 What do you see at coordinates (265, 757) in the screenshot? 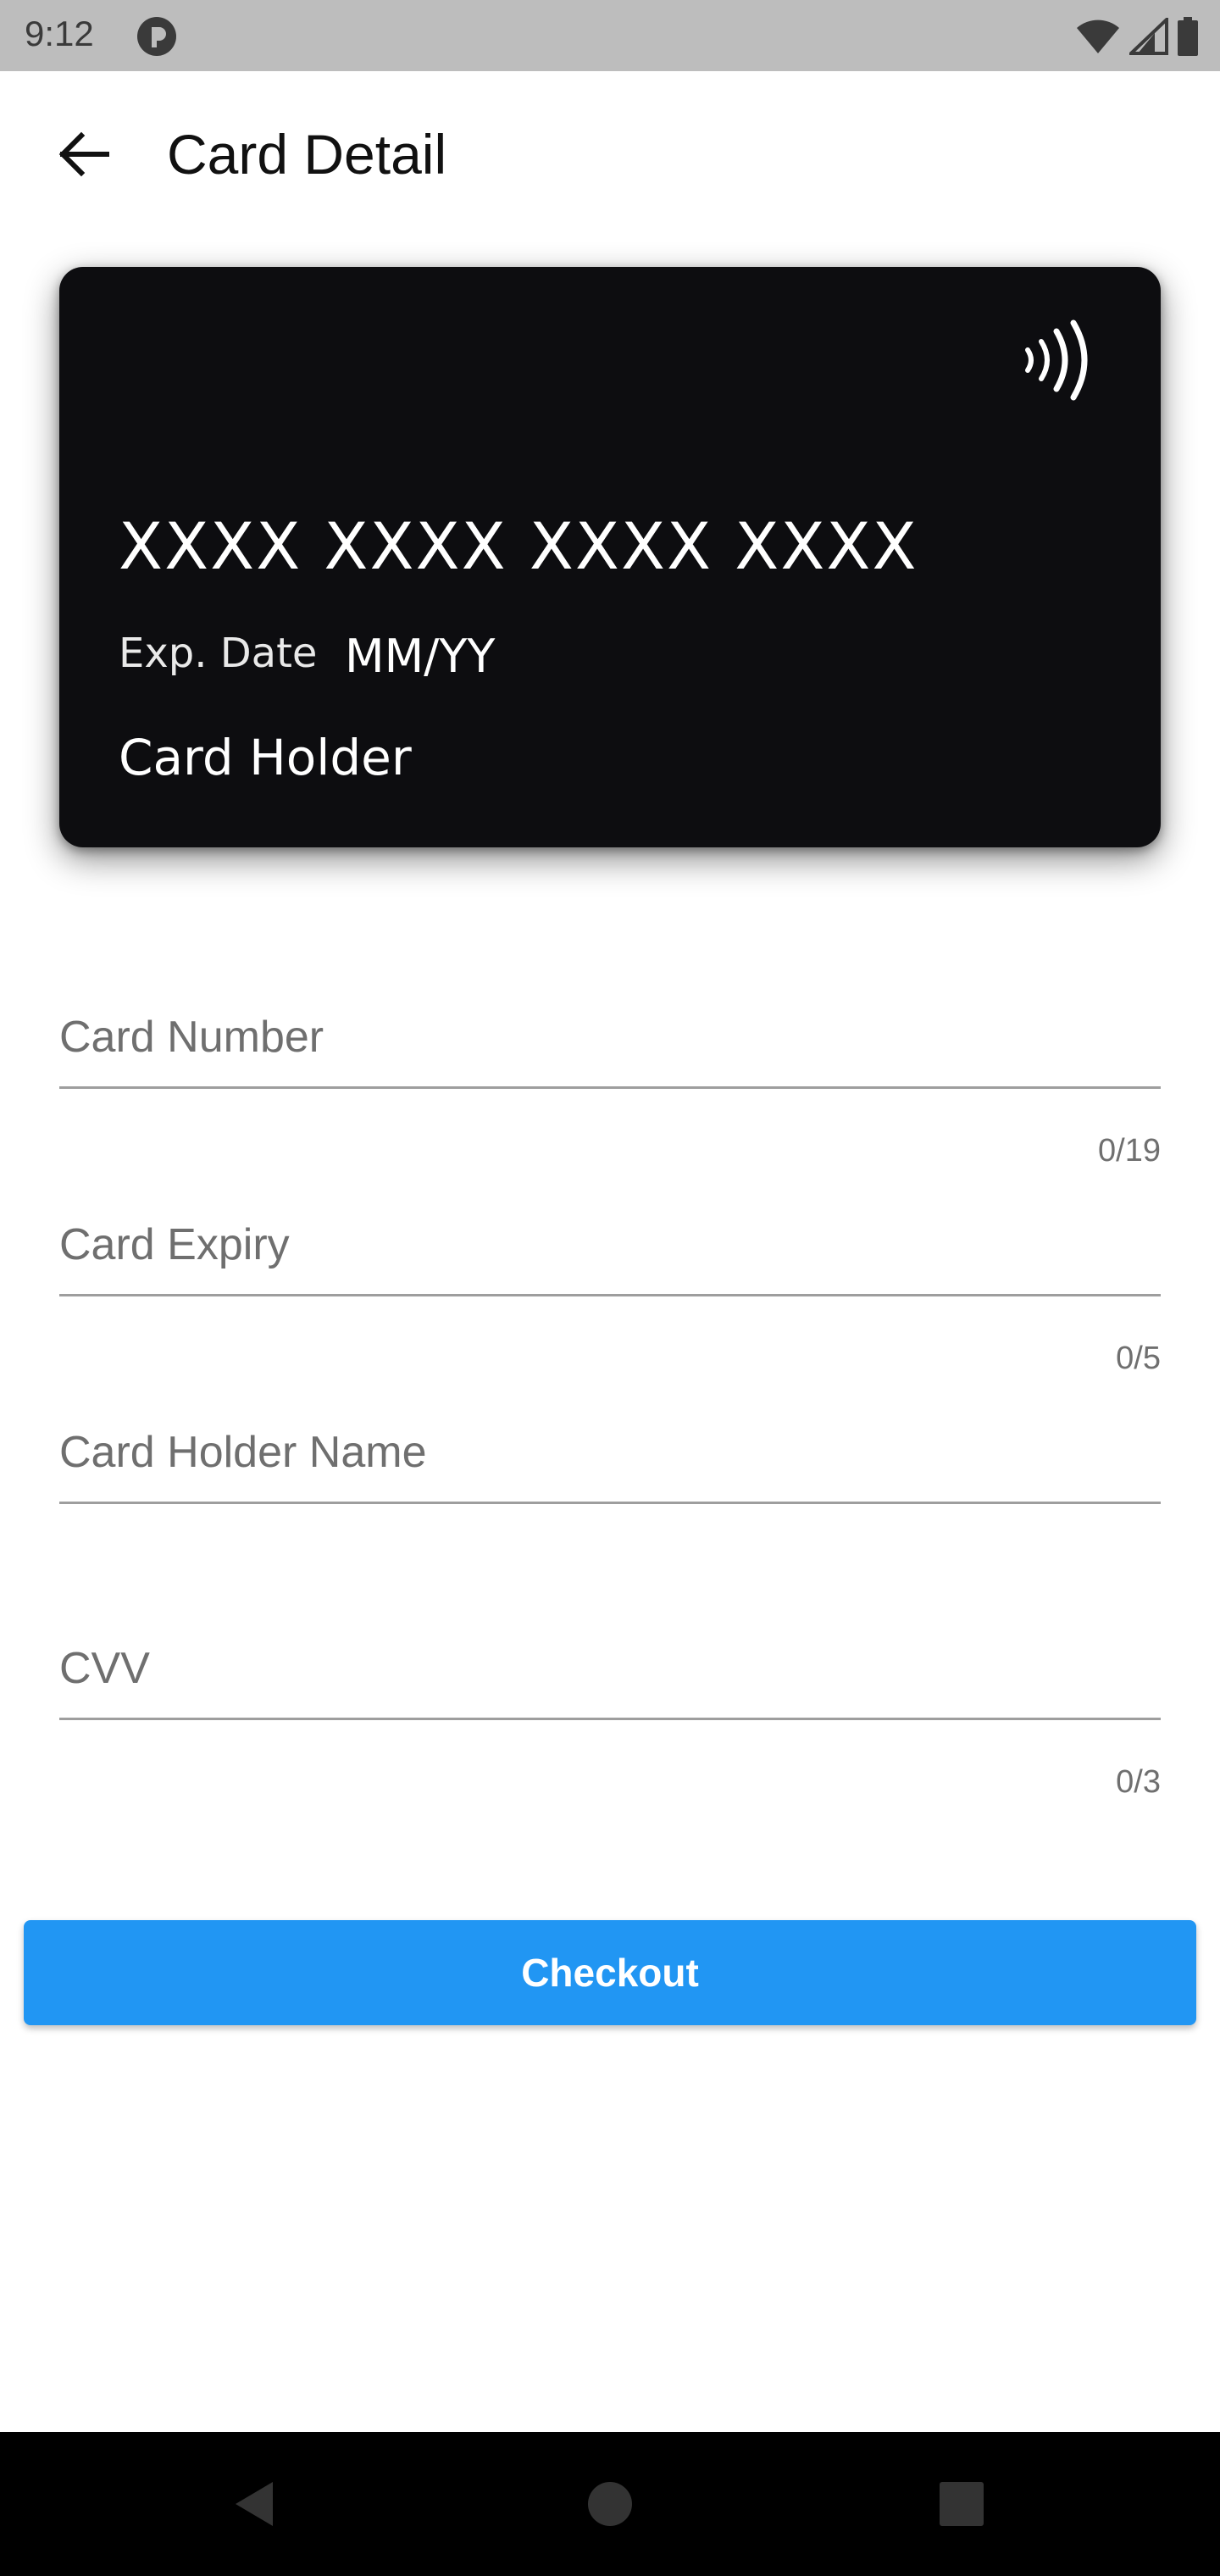
I see `card-holder-display: Card Holder` at bounding box center [265, 757].